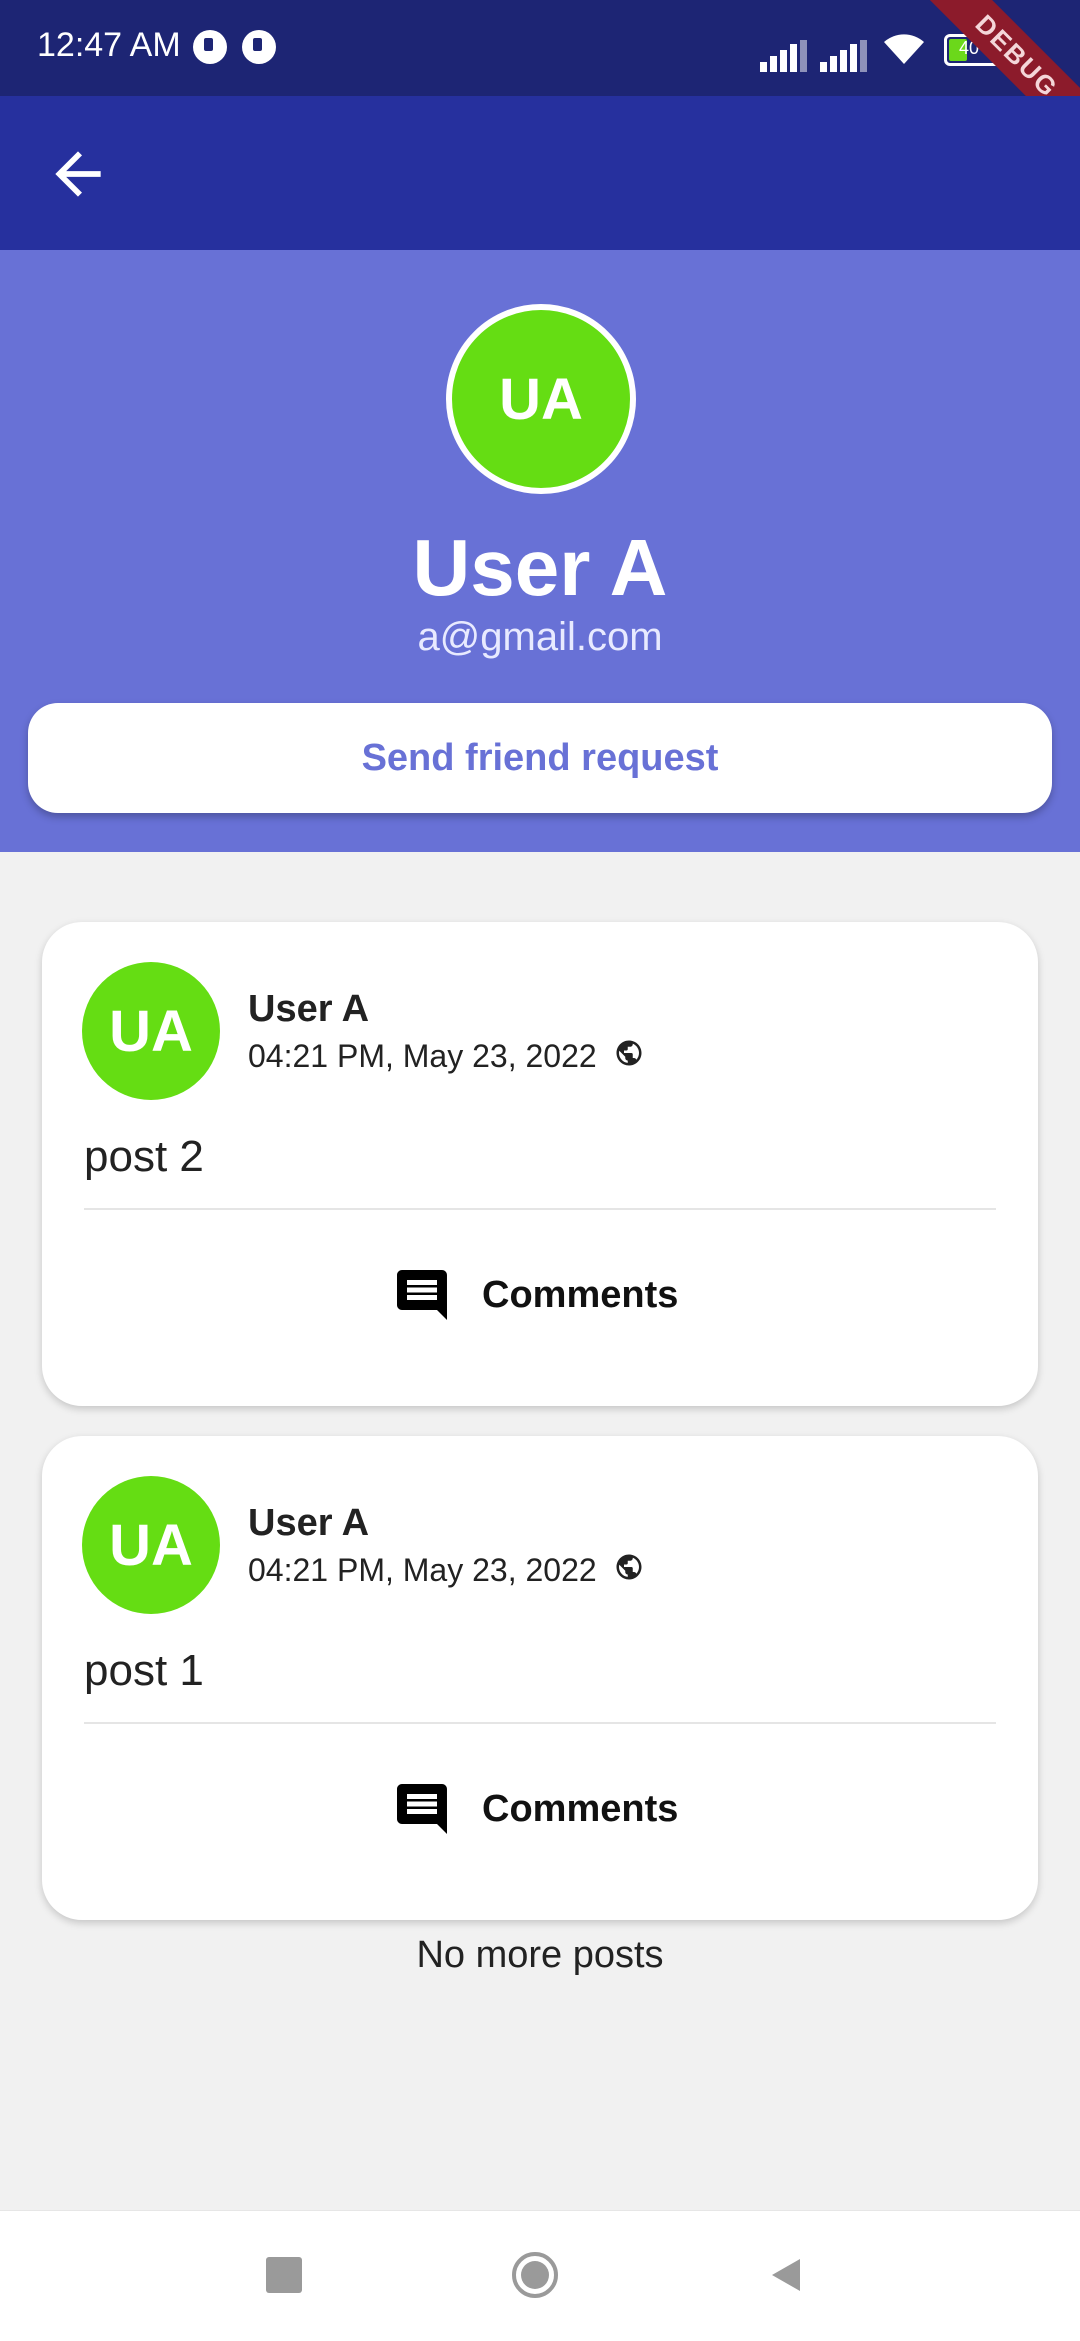  What do you see at coordinates (540, 1955) in the screenshot?
I see `end-of-feed-text: No more posts` at bounding box center [540, 1955].